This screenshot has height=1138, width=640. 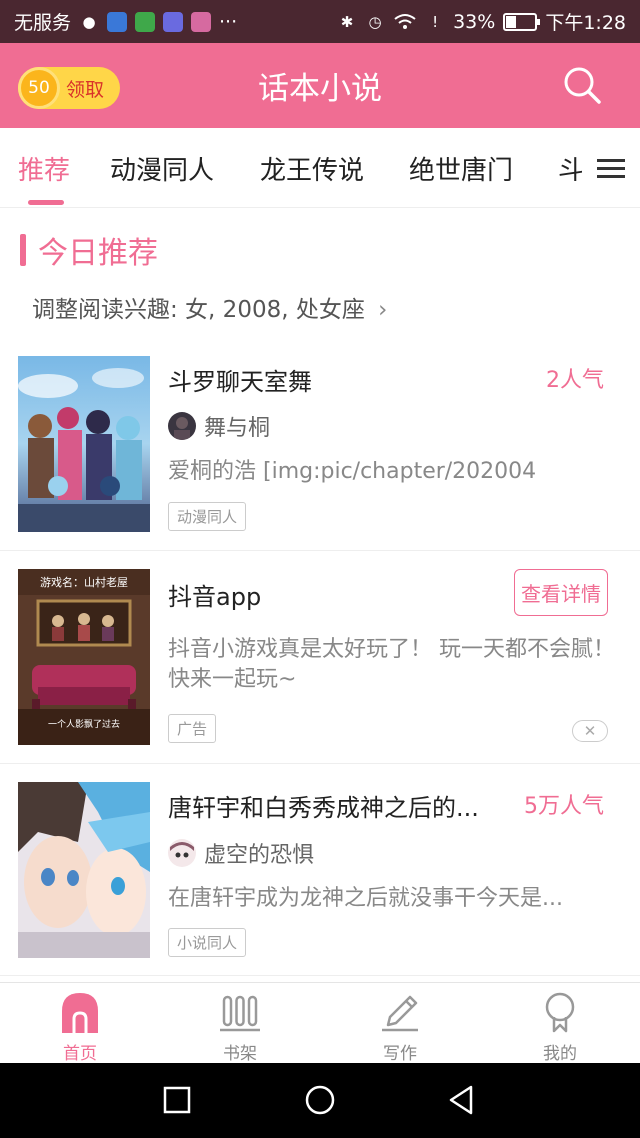 I want to click on chevron-right-icon: ›, so click(x=383, y=310).